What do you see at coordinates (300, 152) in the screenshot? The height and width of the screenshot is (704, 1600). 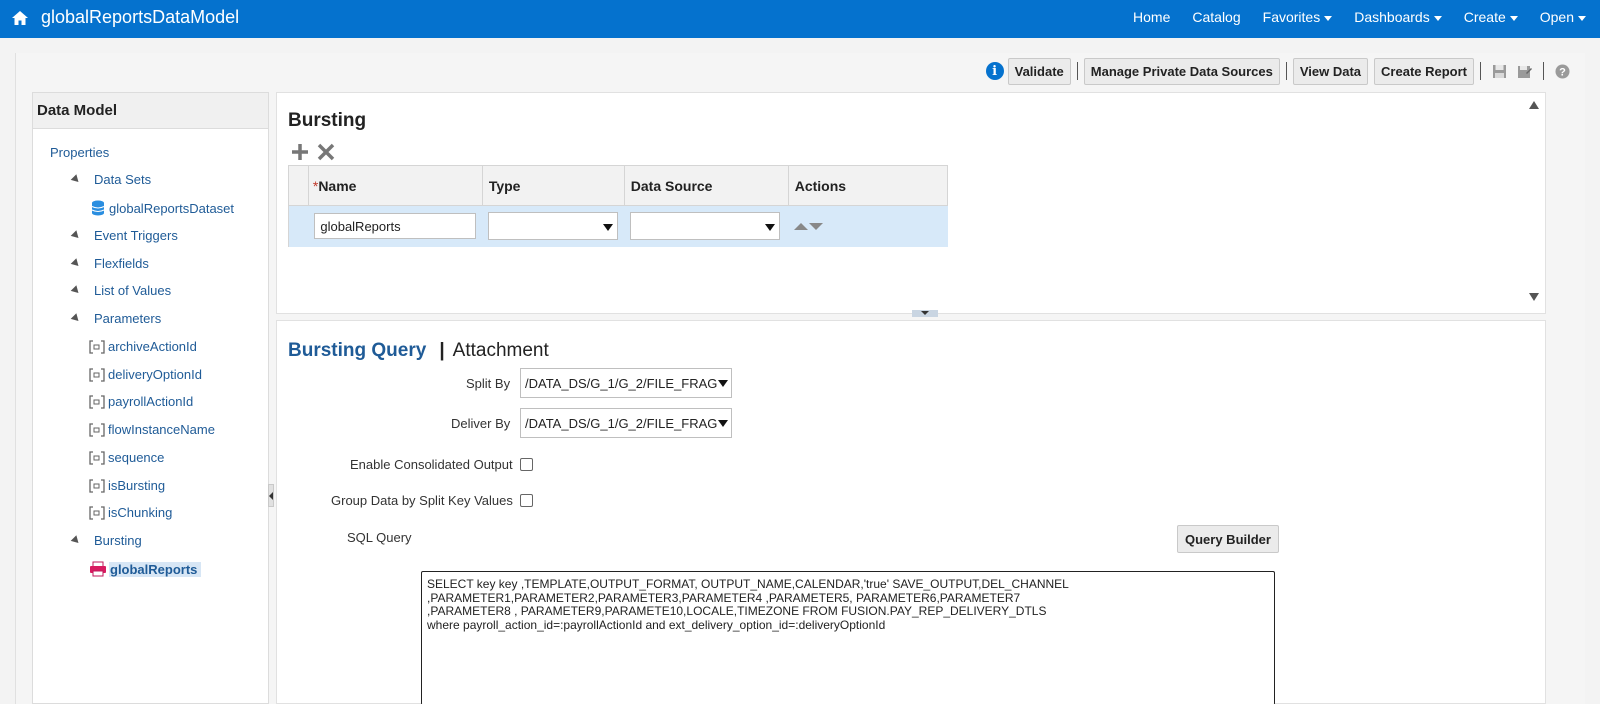 I see `add-icon` at bounding box center [300, 152].